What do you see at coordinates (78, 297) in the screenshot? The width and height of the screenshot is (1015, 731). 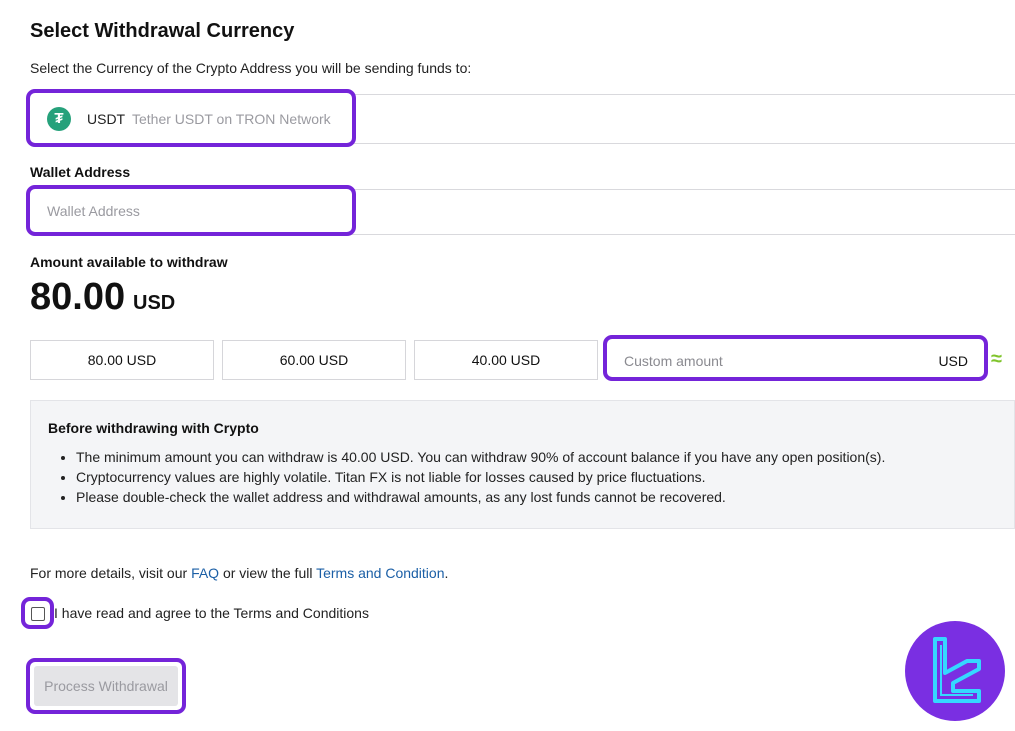 I see `available-amount: 80.00` at bounding box center [78, 297].